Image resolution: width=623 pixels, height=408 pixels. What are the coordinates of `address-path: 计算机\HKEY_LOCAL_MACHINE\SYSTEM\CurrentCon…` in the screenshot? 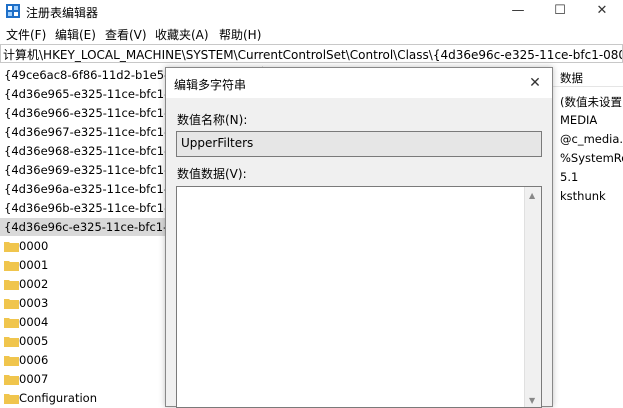 It's located at (312, 55).